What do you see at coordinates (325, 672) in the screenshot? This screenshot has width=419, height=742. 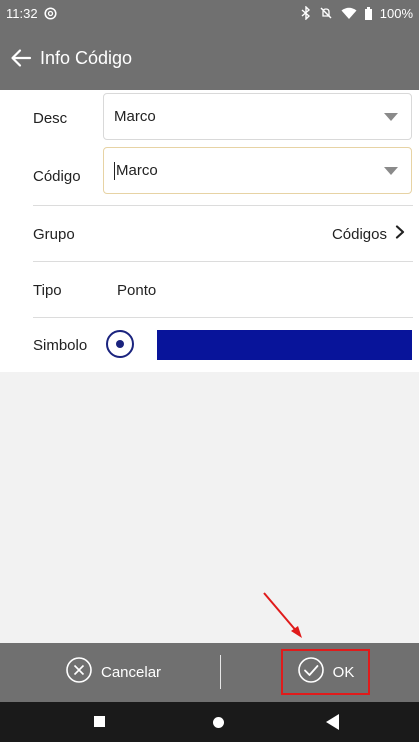 I see `ok-button: OK` at bounding box center [325, 672].